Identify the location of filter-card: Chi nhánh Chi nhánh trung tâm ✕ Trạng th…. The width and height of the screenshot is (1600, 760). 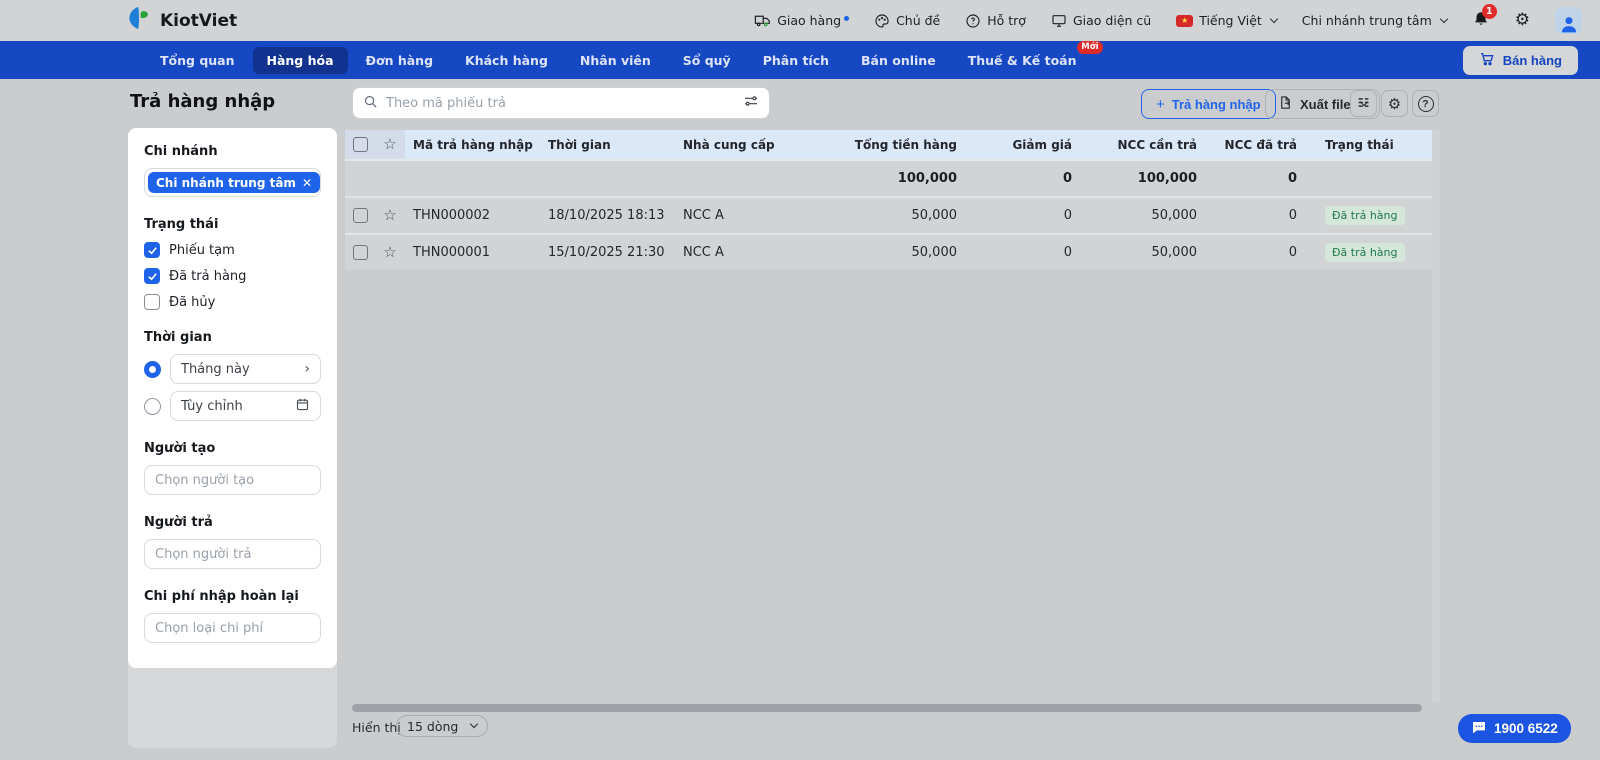
(232, 398).